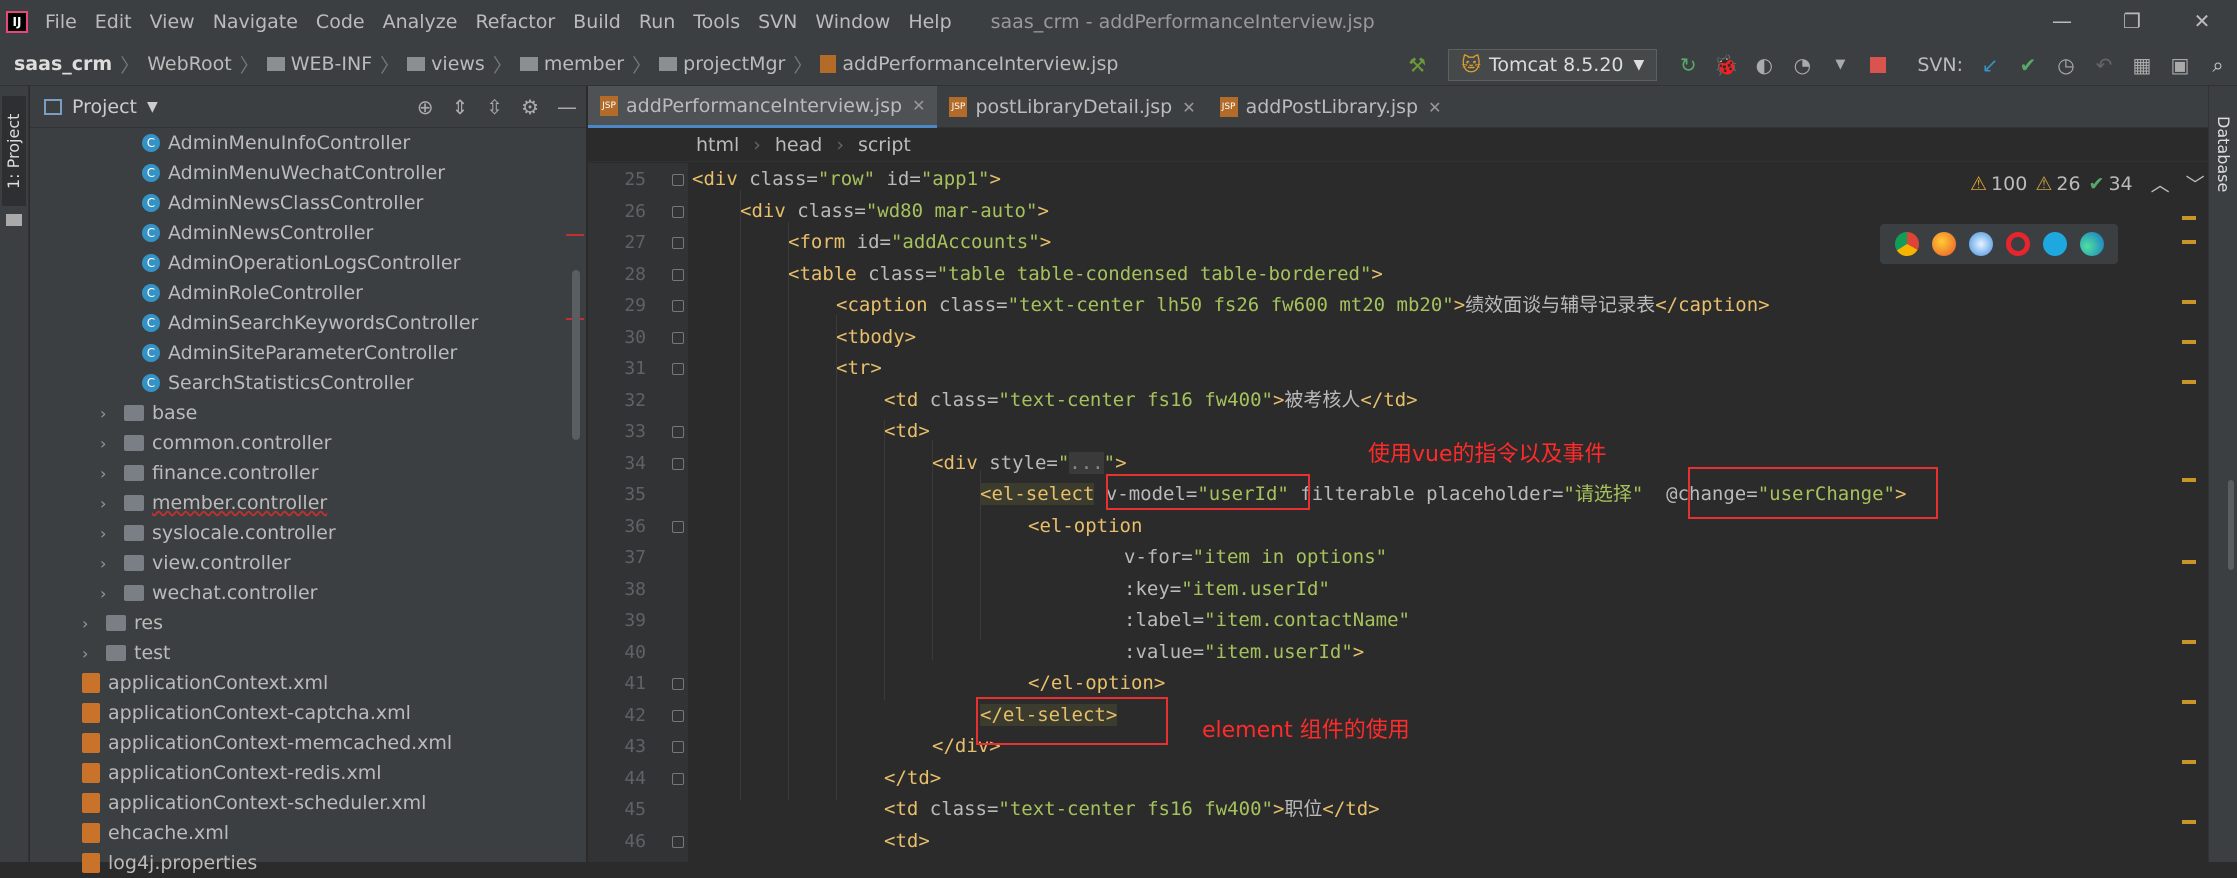 The width and height of the screenshot is (2237, 878). Describe the element at coordinates (2223, 154) in the screenshot. I see `database-tool-tab: Database` at that location.